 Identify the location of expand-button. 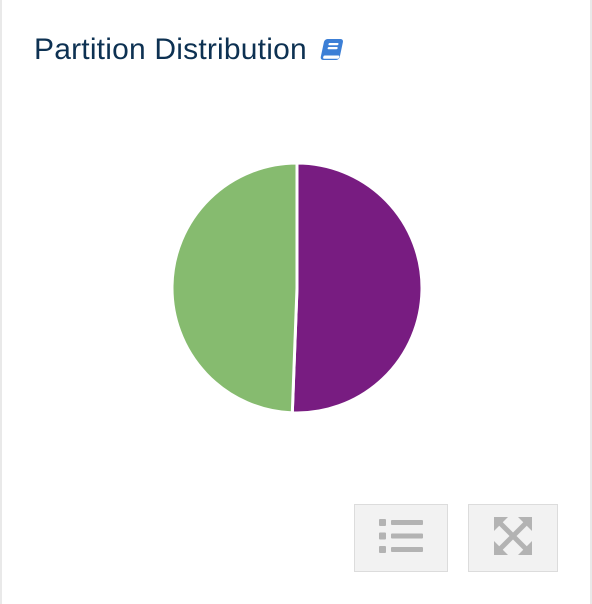
(513, 538).